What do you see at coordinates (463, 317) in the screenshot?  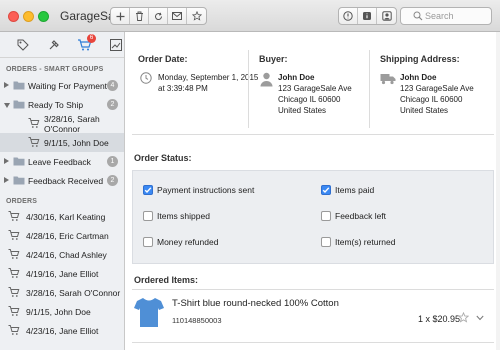 I see `star-icon` at bounding box center [463, 317].